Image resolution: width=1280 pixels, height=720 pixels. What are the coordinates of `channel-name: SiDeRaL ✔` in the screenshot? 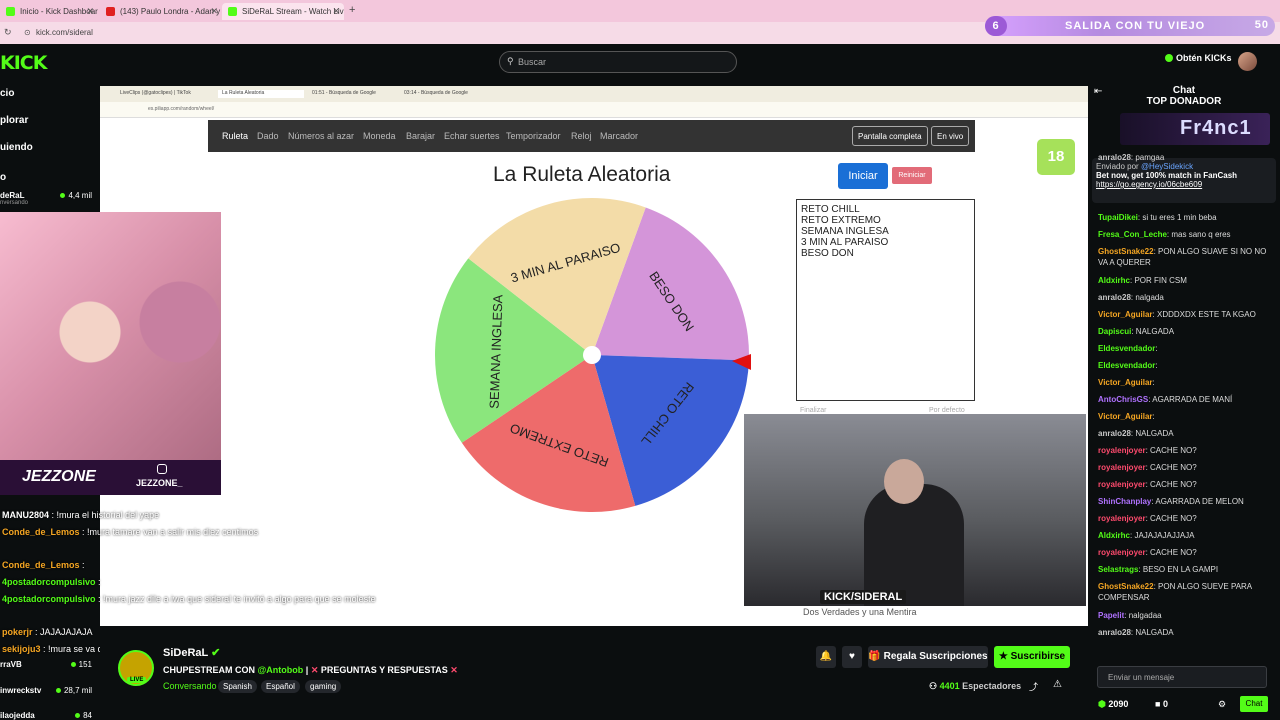 It's located at (191, 652).